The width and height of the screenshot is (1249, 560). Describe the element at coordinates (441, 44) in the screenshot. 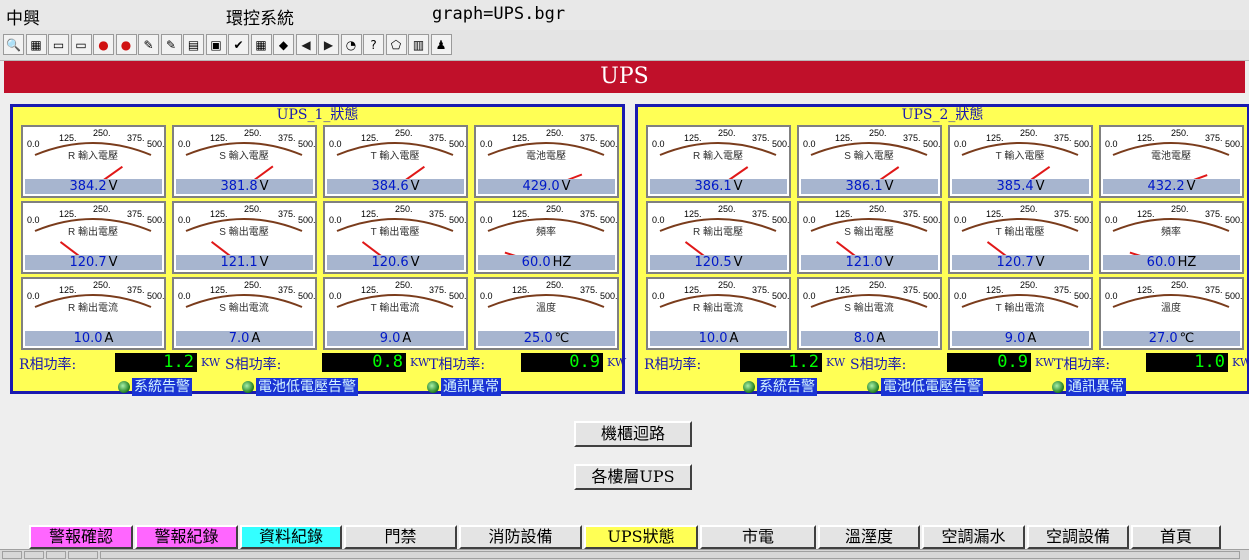

I see `person-icon: ♟` at that location.